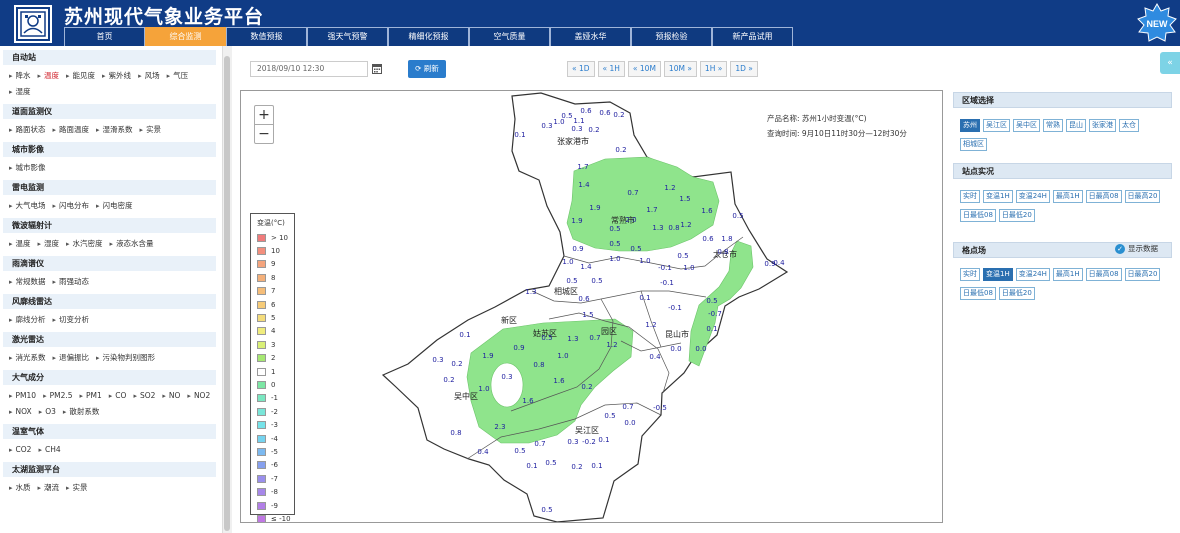  What do you see at coordinates (47, 412) in the screenshot?
I see `sidebar-item: O3` at bounding box center [47, 412].